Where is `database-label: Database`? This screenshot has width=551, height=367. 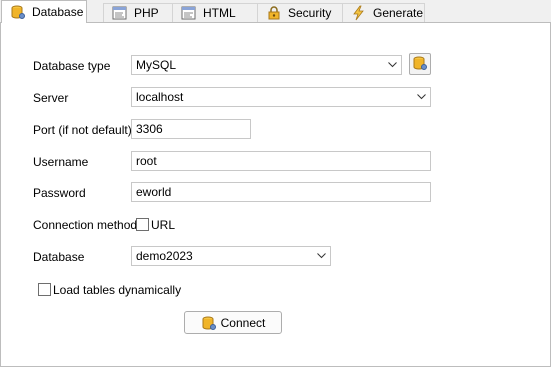
database-label: Database is located at coordinates (59, 257).